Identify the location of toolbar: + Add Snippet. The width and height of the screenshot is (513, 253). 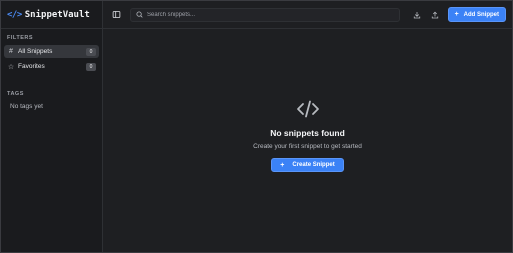
(307, 15).